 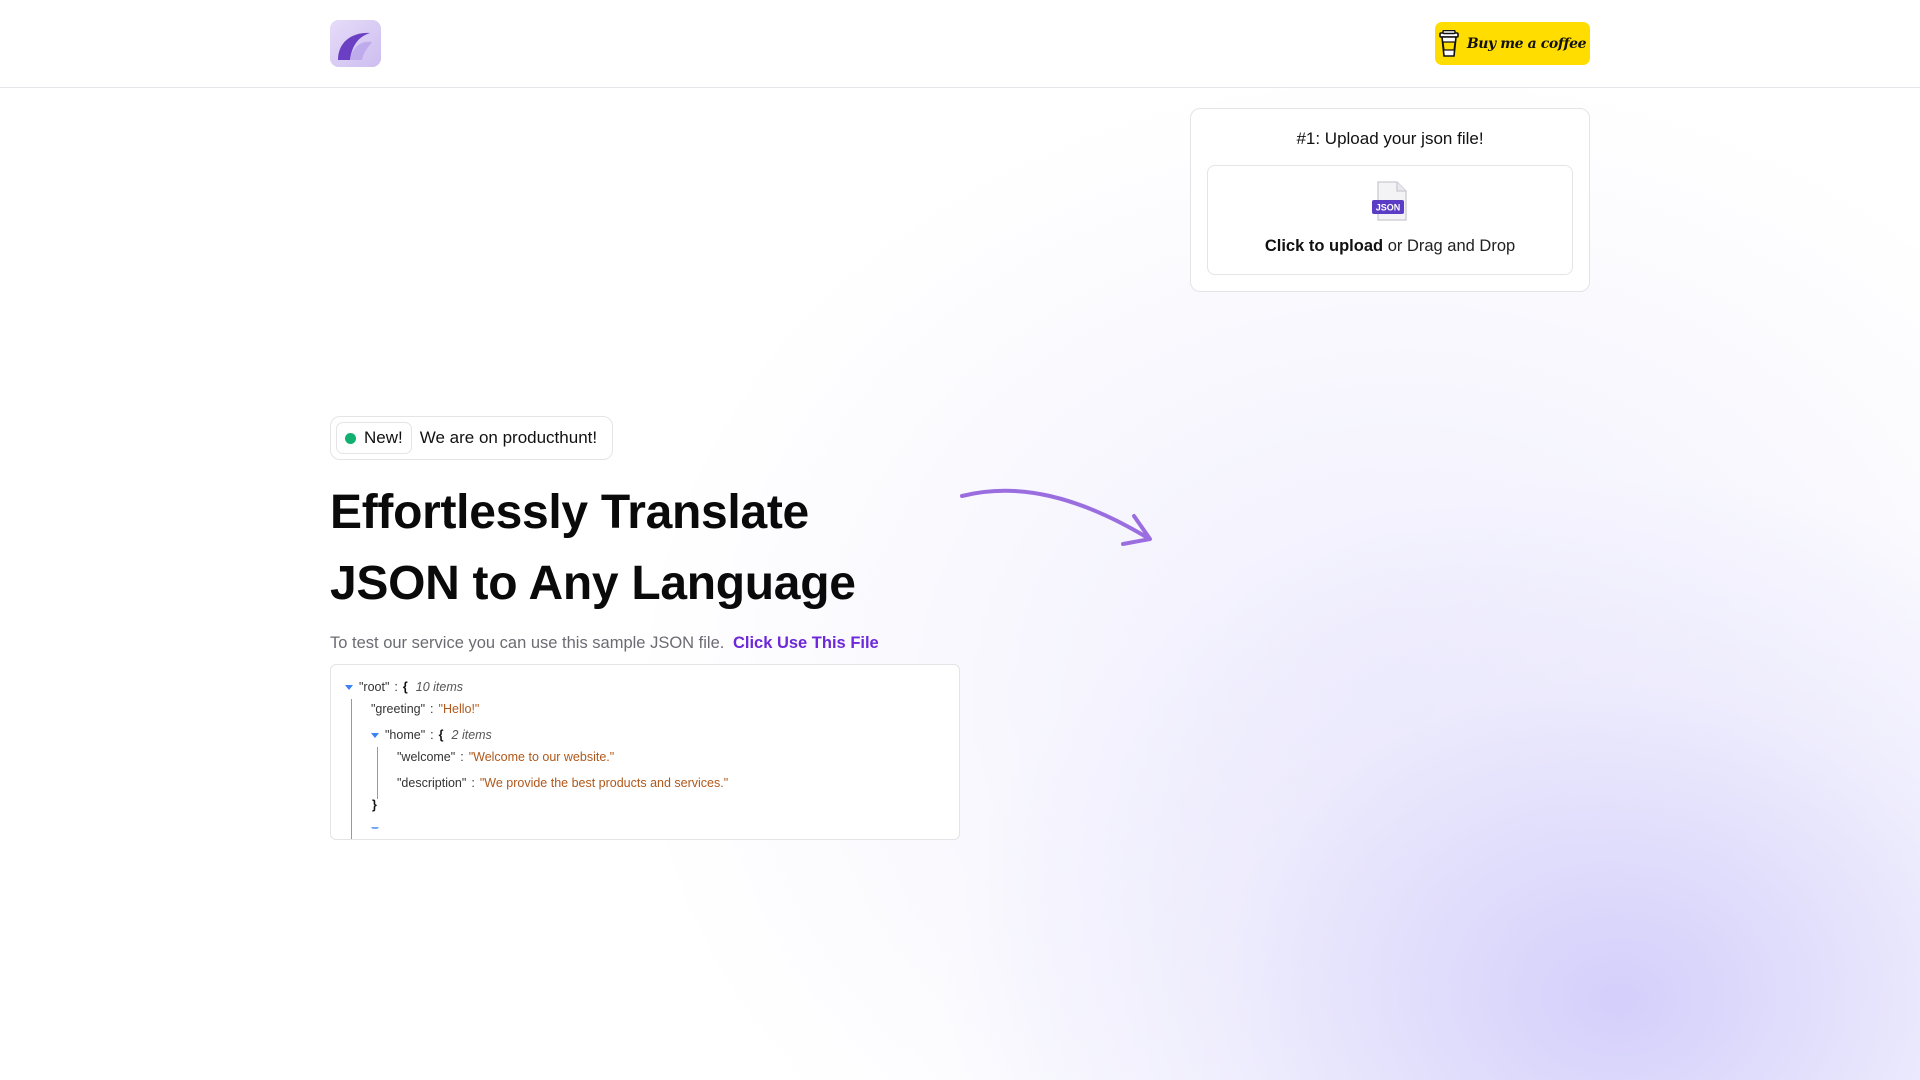 What do you see at coordinates (425, 709) in the screenshot?
I see `json-row-greeting: "greeting": "Hello!"` at bounding box center [425, 709].